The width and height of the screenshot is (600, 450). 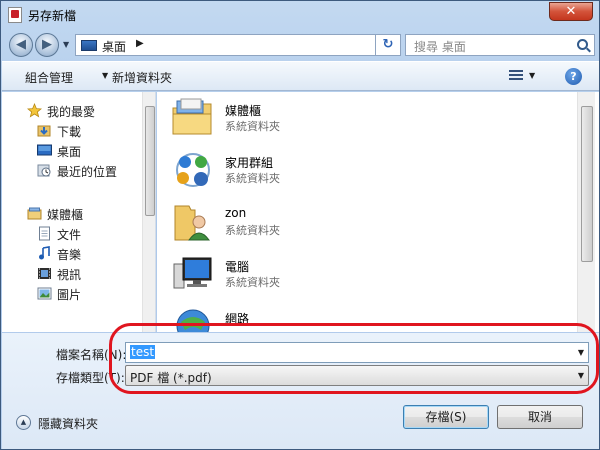 What do you see at coordinates (193, 274) in the screenshot?
I see `computer-icon` at bounding box center [193, 274].